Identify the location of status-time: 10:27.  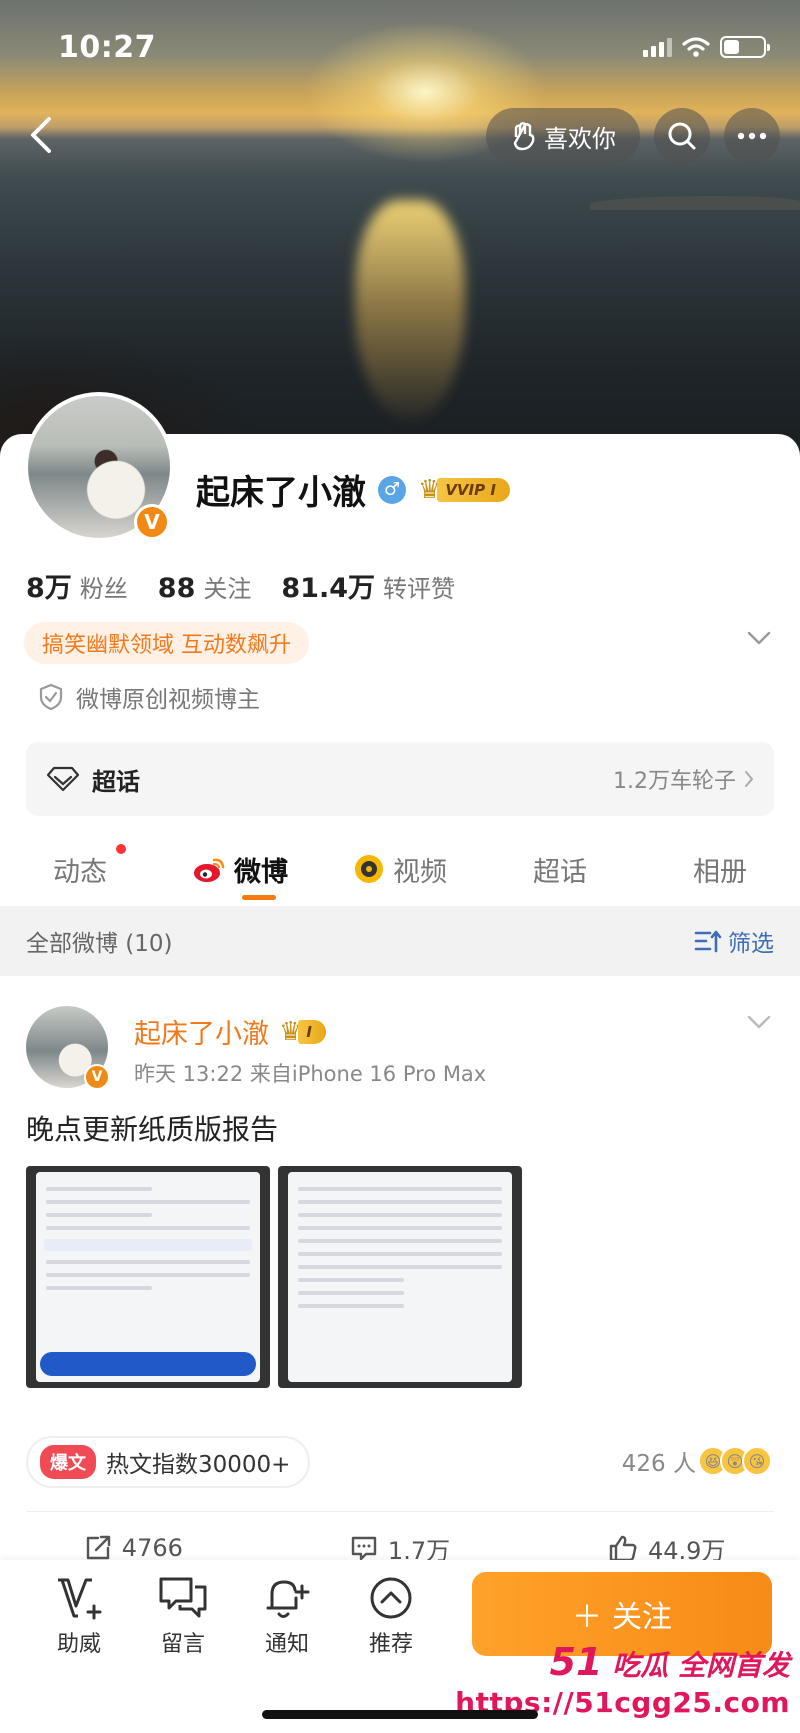
(107, 47).